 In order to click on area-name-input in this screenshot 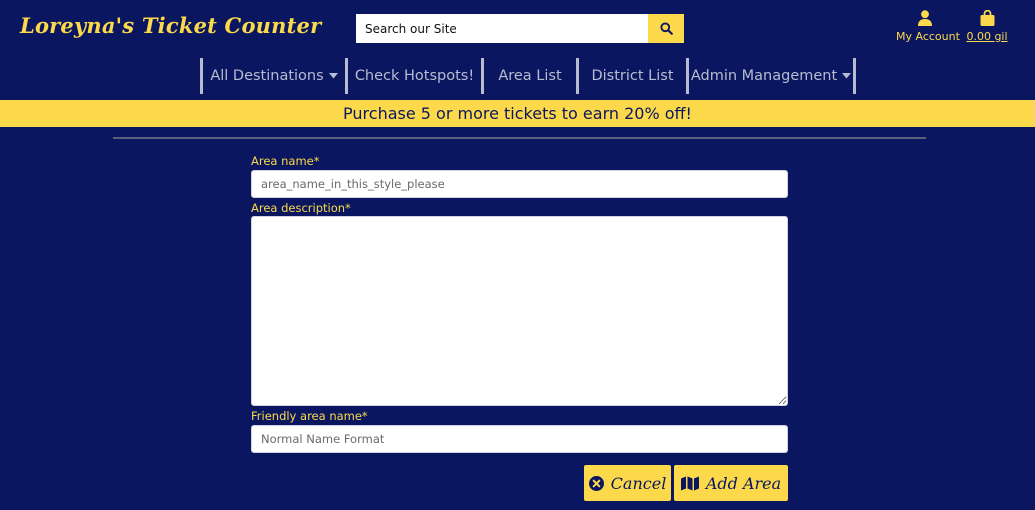, I will do `click(519, 184)`.